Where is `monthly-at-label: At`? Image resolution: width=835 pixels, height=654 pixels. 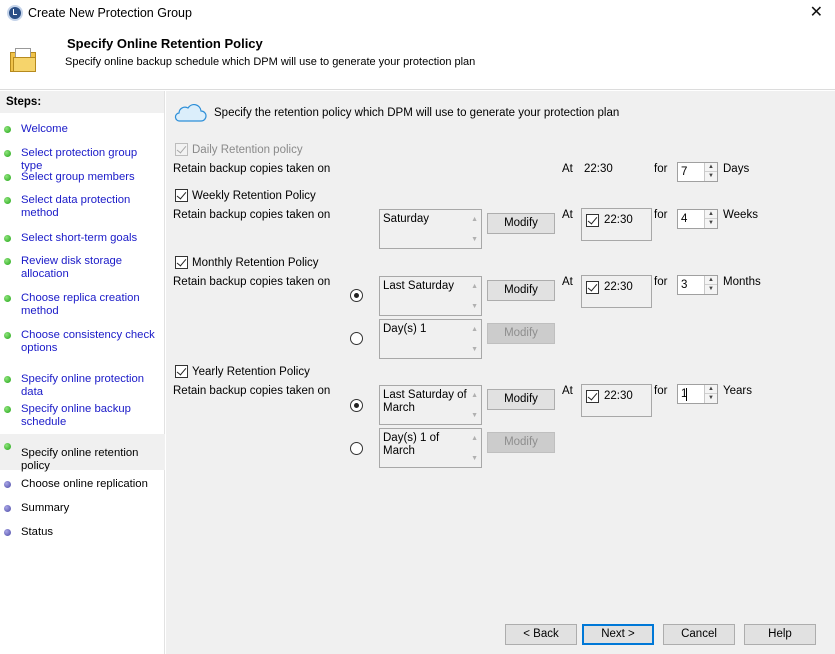 monthly-at-label: At is located at coordinates (567, 282).